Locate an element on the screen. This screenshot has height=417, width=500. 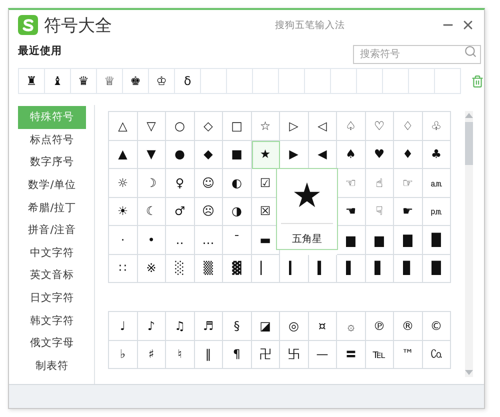
symbol-cell: ♡ is located at coordinates (380, 126).